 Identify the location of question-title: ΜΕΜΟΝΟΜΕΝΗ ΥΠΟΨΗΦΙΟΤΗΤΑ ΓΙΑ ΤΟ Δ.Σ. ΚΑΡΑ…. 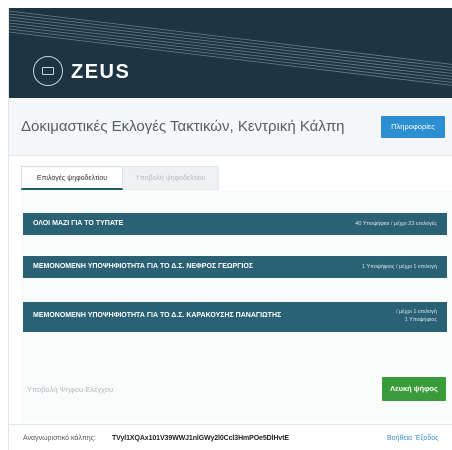
(157, 315).